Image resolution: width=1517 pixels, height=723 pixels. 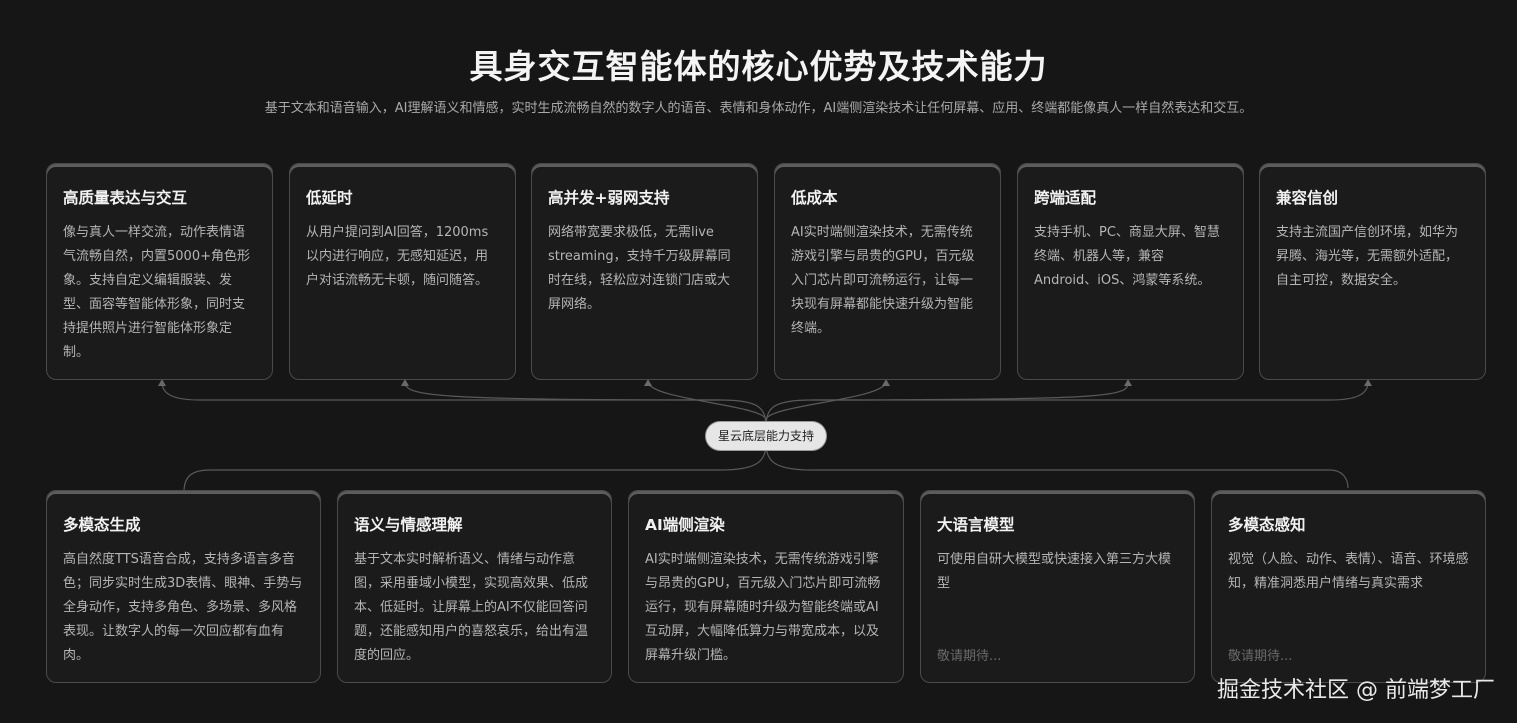 What do you see at coordinates (685, 525) in the screenshot?
I see `card-title: AI端侧渲染` at bounding box center [685, 525].